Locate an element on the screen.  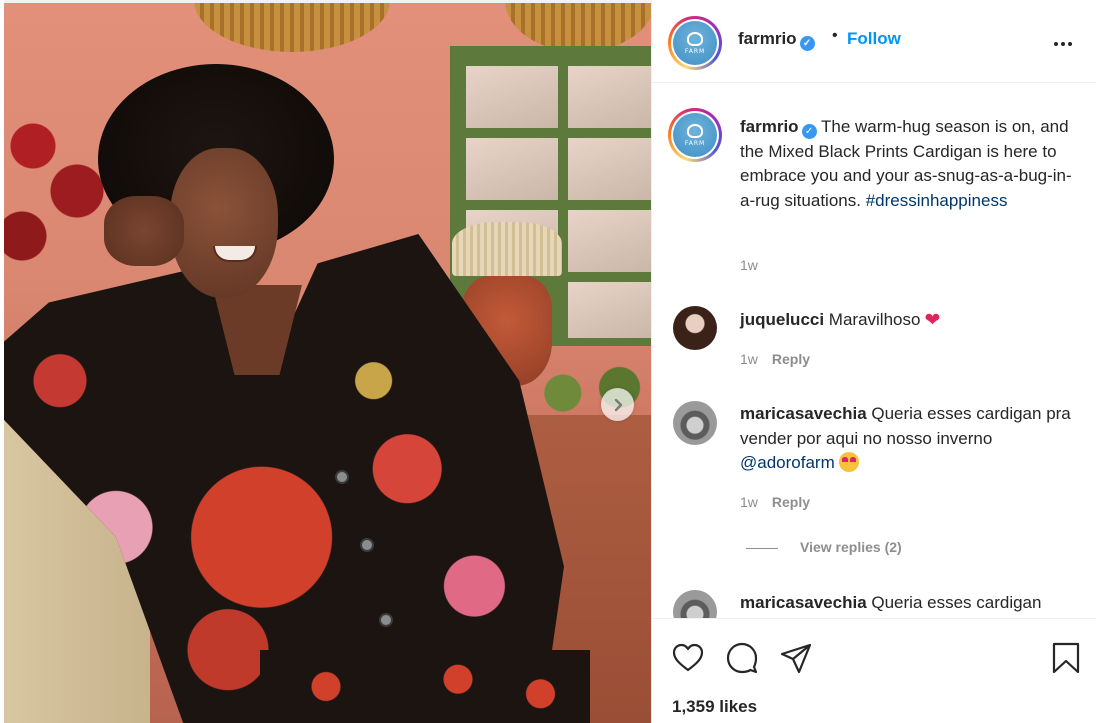
more-options-button is located at coordinates (1065, 40).